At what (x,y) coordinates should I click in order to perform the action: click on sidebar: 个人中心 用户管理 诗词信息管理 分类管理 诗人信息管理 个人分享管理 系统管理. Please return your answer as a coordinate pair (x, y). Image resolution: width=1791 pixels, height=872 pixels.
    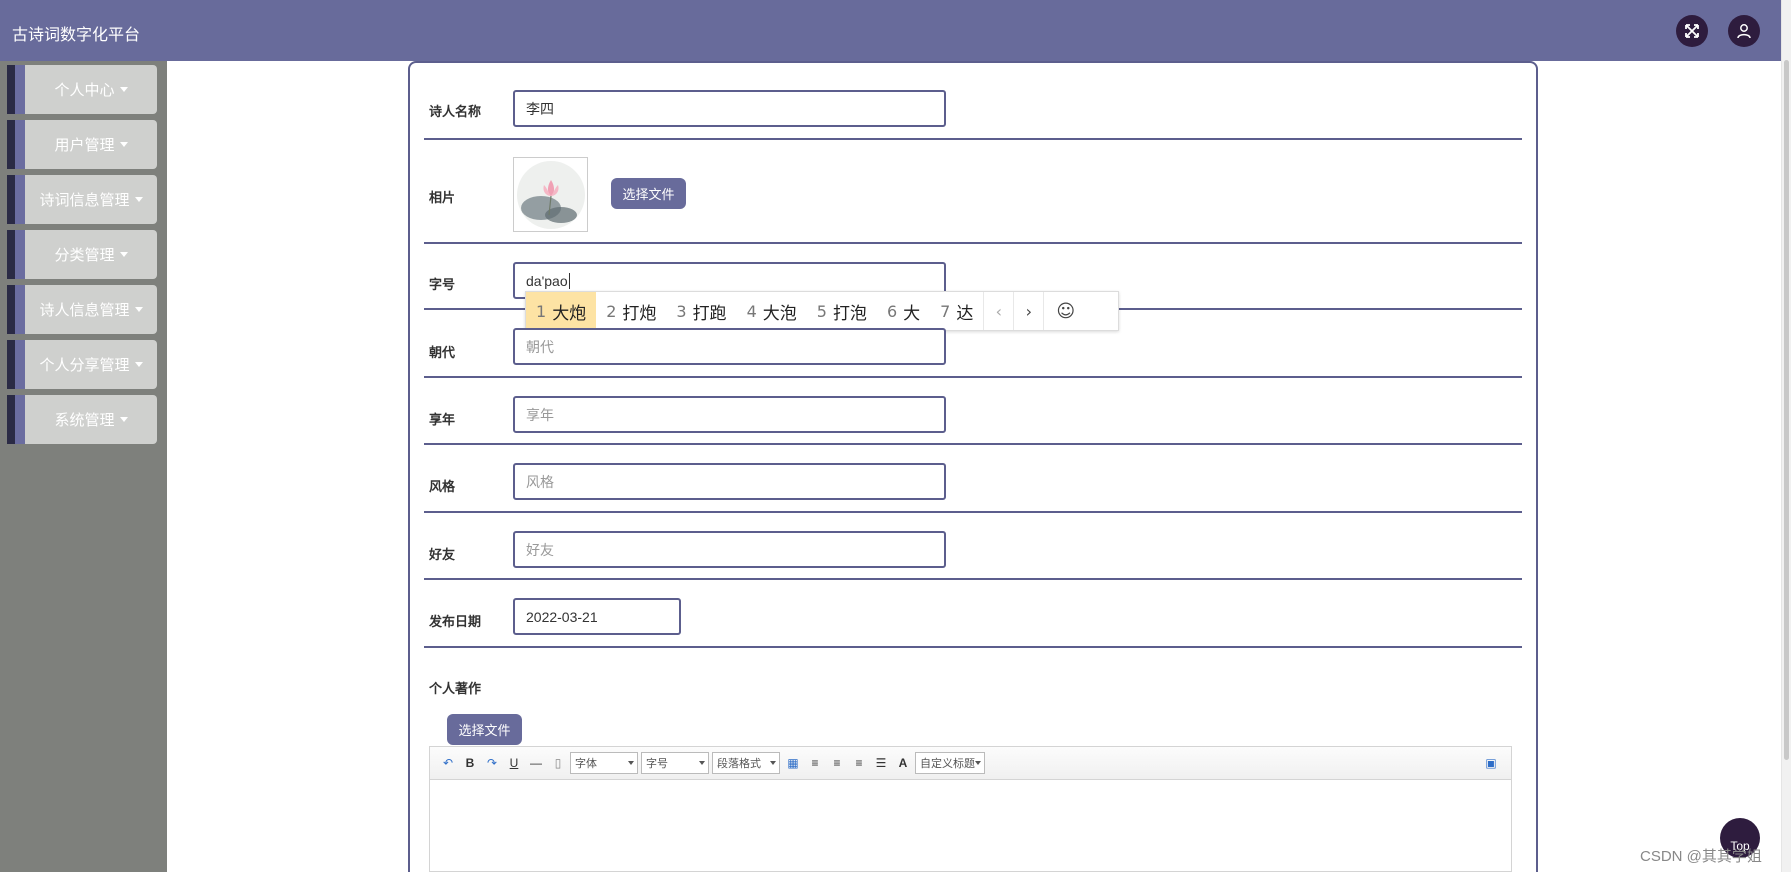
    Looking at the image, I should click on (83, 466).